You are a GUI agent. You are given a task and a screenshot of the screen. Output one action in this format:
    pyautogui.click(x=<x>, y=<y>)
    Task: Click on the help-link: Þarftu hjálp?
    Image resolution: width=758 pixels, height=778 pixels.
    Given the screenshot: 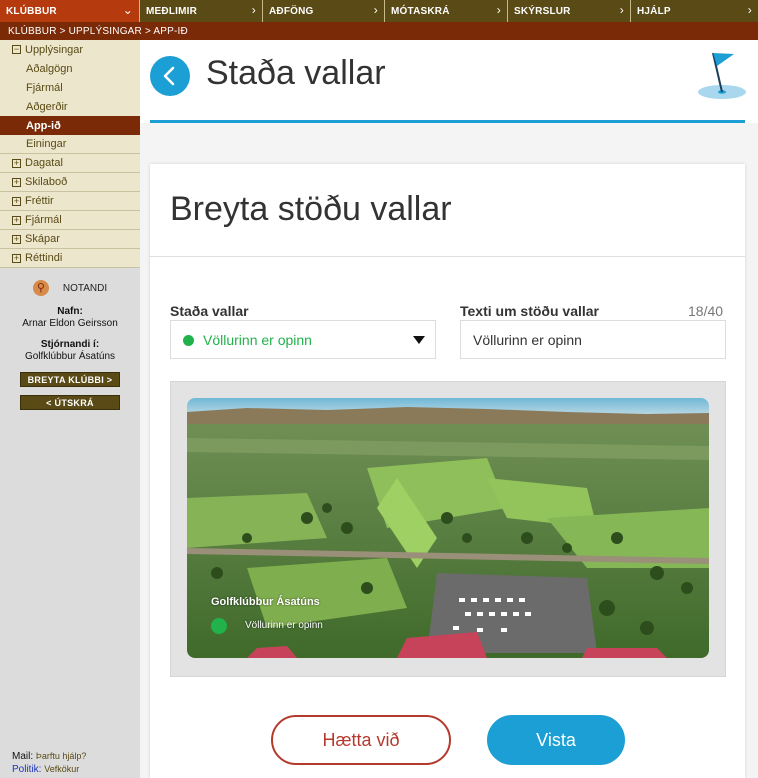 What is the action you would take?
    pyautogui.click(x=61, y=756)
    